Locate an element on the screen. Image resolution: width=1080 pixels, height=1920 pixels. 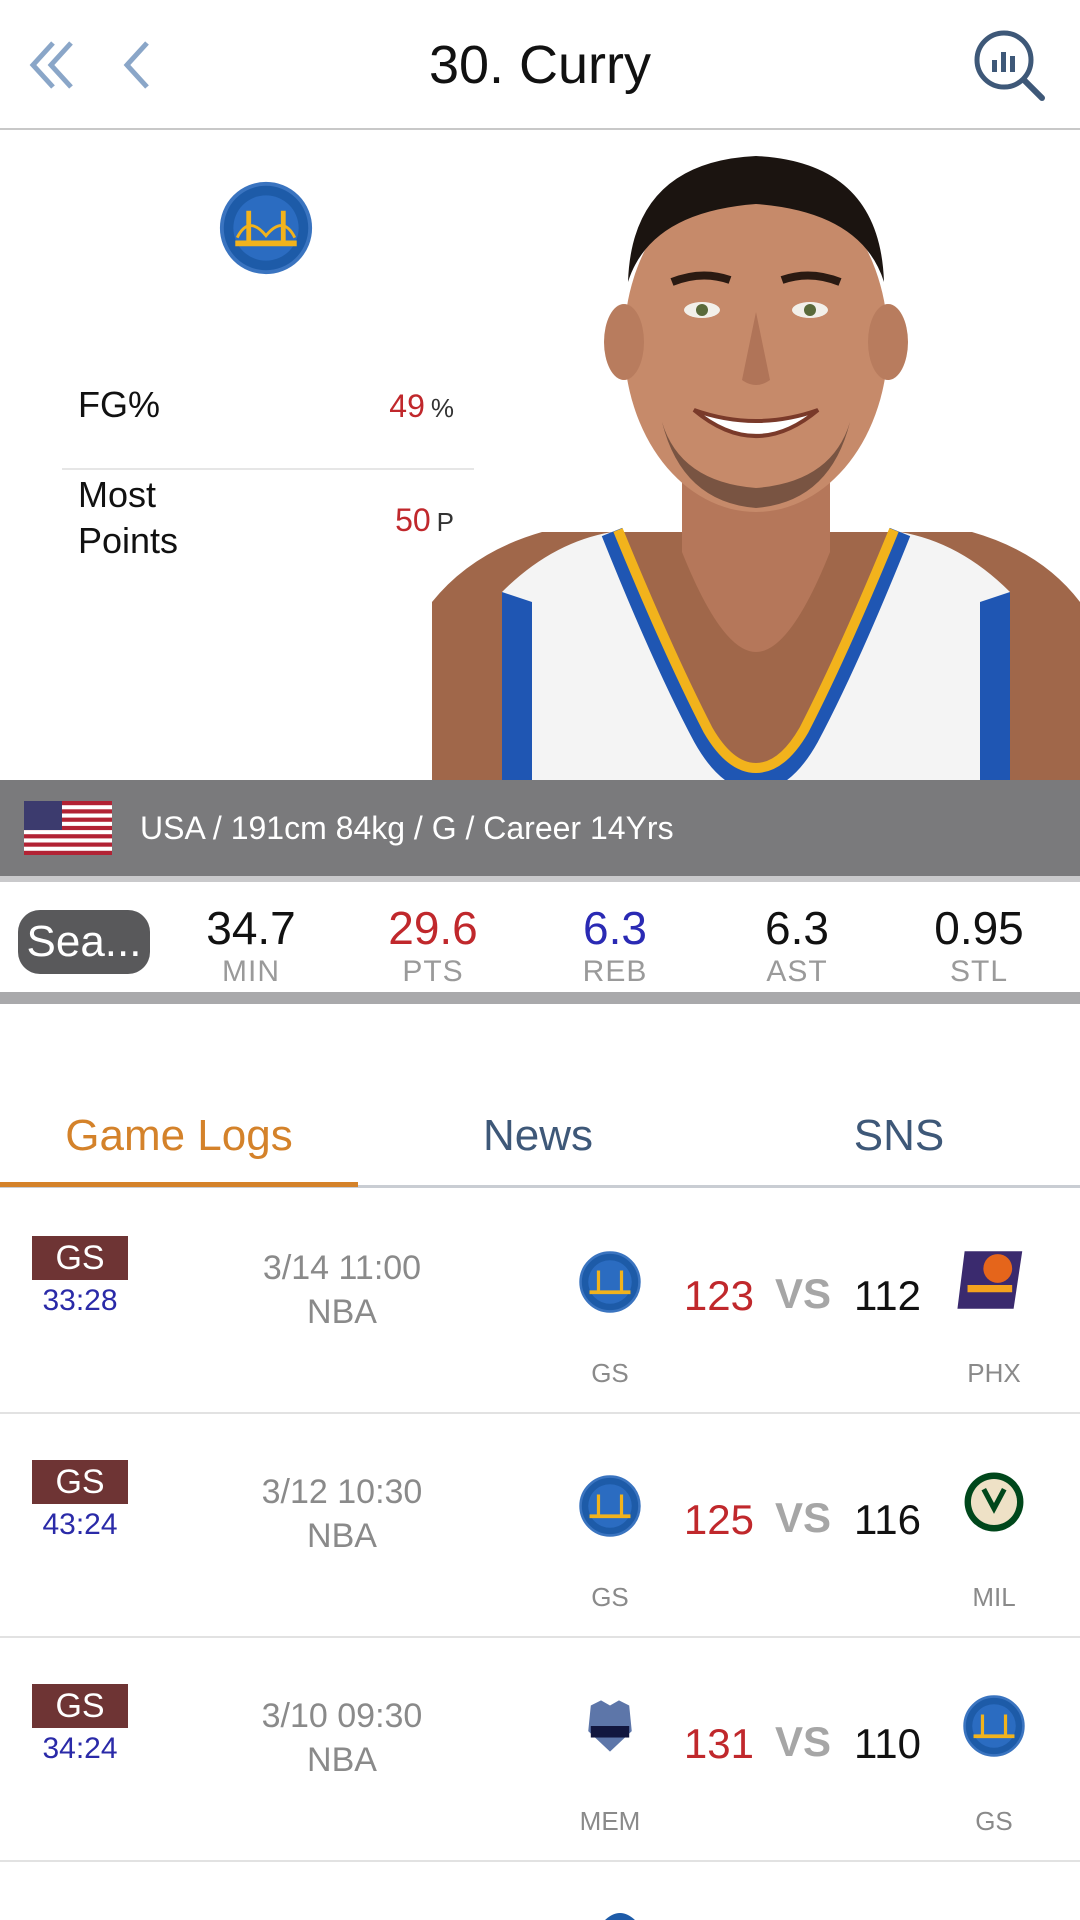
away-team-abbr: MIL is located at coordinates (994, 1597).